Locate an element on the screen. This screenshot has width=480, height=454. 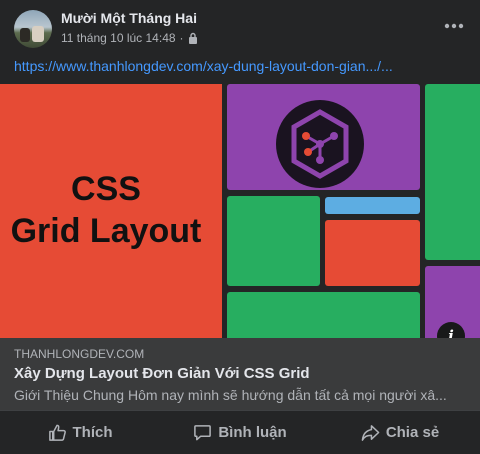
lock-icon is located at coordinates (193, 38).